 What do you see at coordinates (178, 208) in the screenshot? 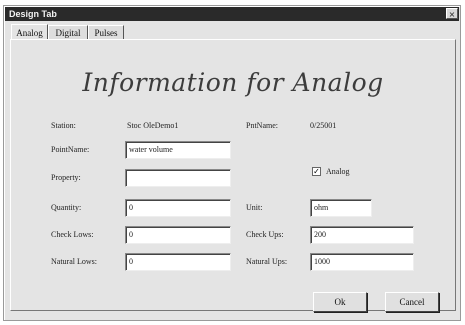
I see `quantity-field: 0` at bounding box center [178, 208].